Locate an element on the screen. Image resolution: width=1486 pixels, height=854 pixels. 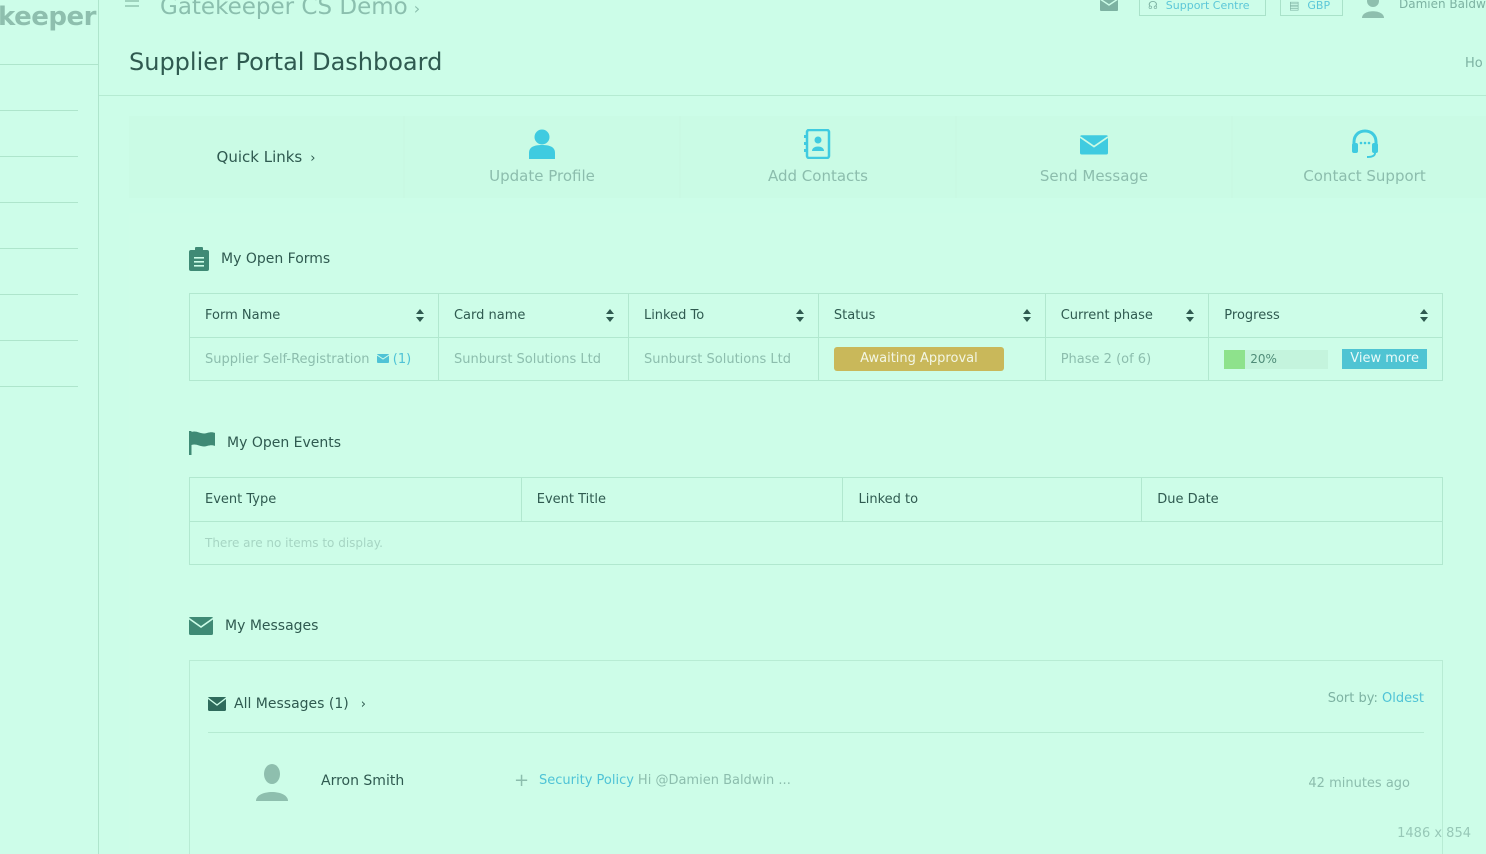
column-header-label: Linked To is located at coordinates (674, 315).